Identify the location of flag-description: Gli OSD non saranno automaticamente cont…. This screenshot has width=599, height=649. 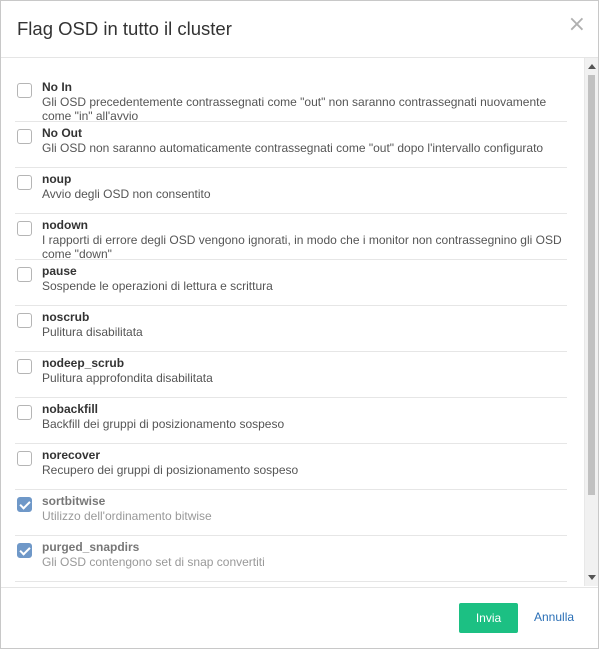
(293, 148).